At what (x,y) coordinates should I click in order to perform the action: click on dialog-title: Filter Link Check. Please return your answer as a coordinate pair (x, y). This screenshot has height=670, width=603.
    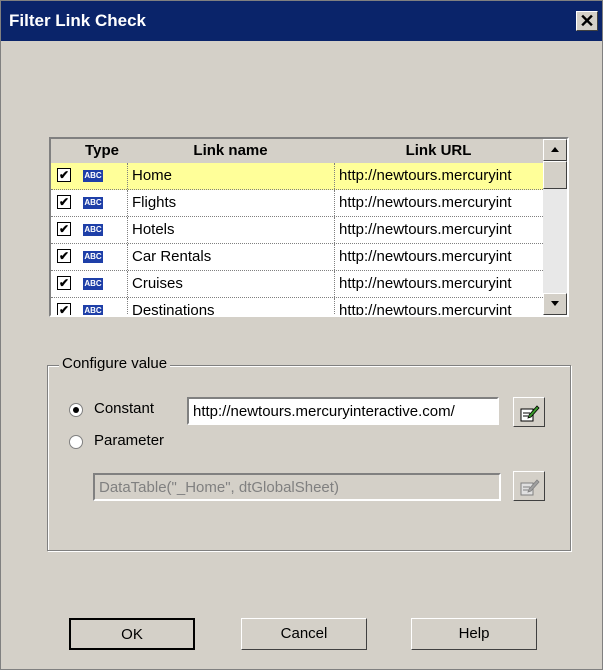
    Looking at the image, I should click on (77, 20).